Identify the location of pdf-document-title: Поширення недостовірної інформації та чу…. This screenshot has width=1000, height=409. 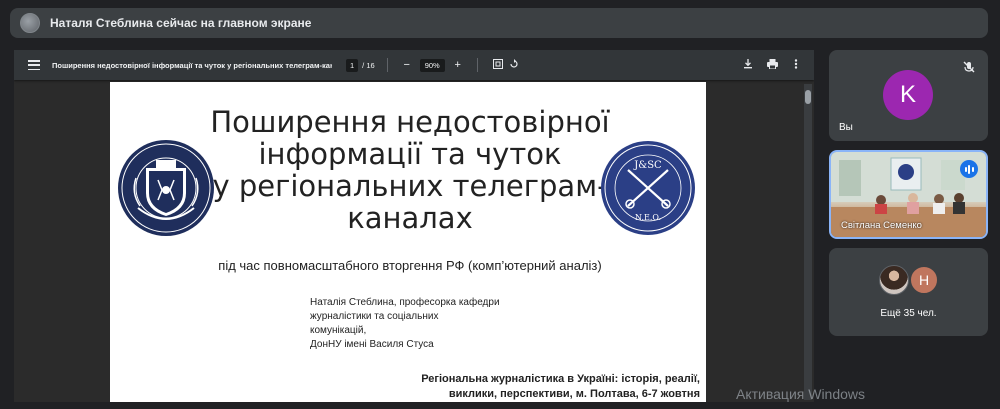
(192, 65).